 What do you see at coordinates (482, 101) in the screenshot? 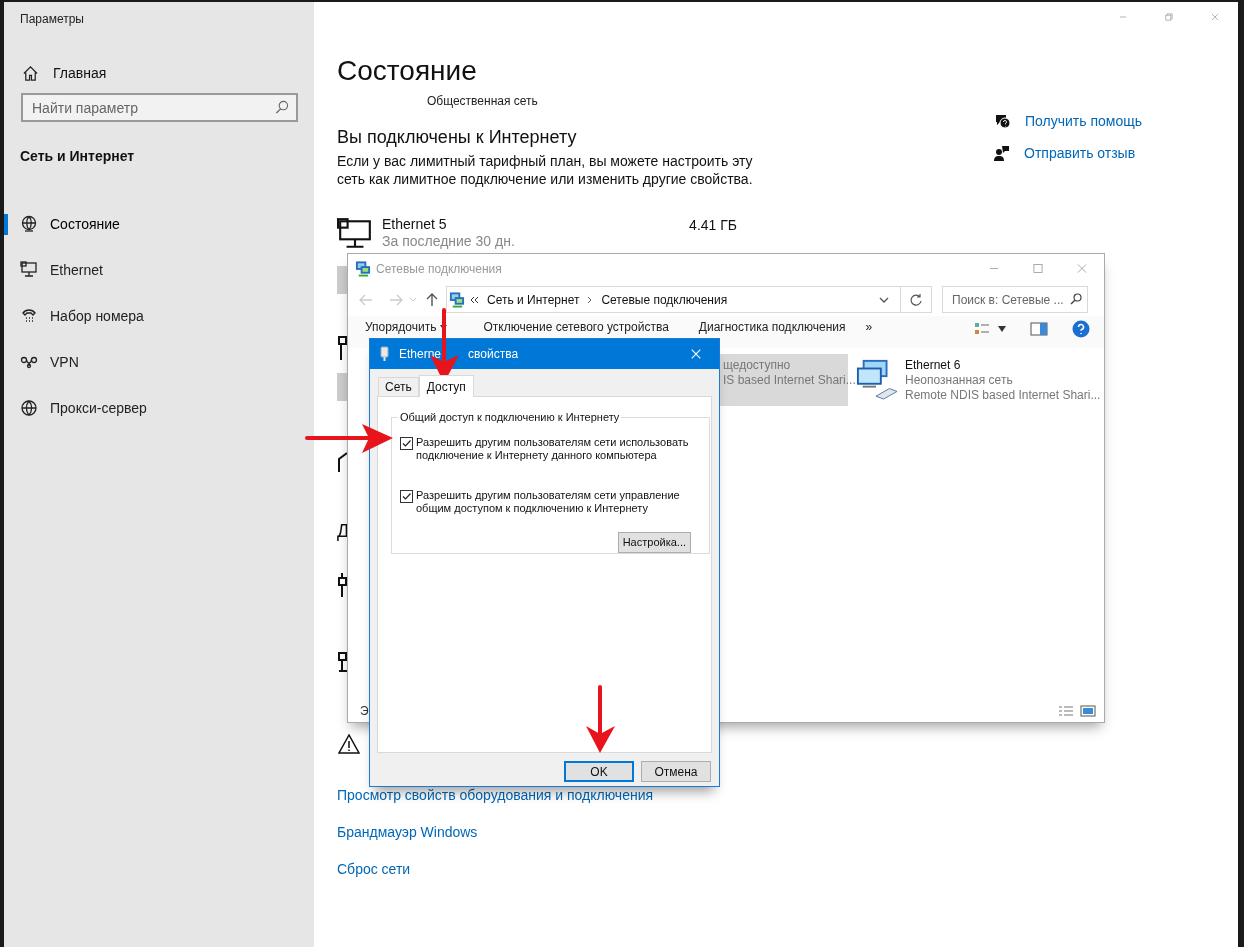
I see `network-profile: Общественная сеть` at bounding box center [482, 101].